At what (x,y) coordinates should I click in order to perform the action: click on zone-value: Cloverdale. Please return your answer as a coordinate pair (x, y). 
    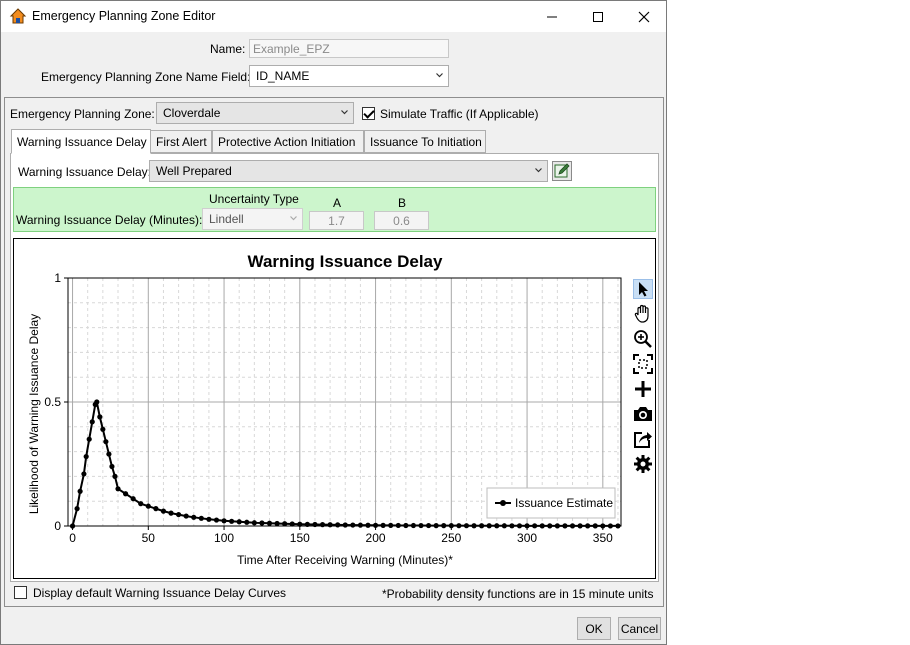
    Looking at the image, I should click on (192, 113).